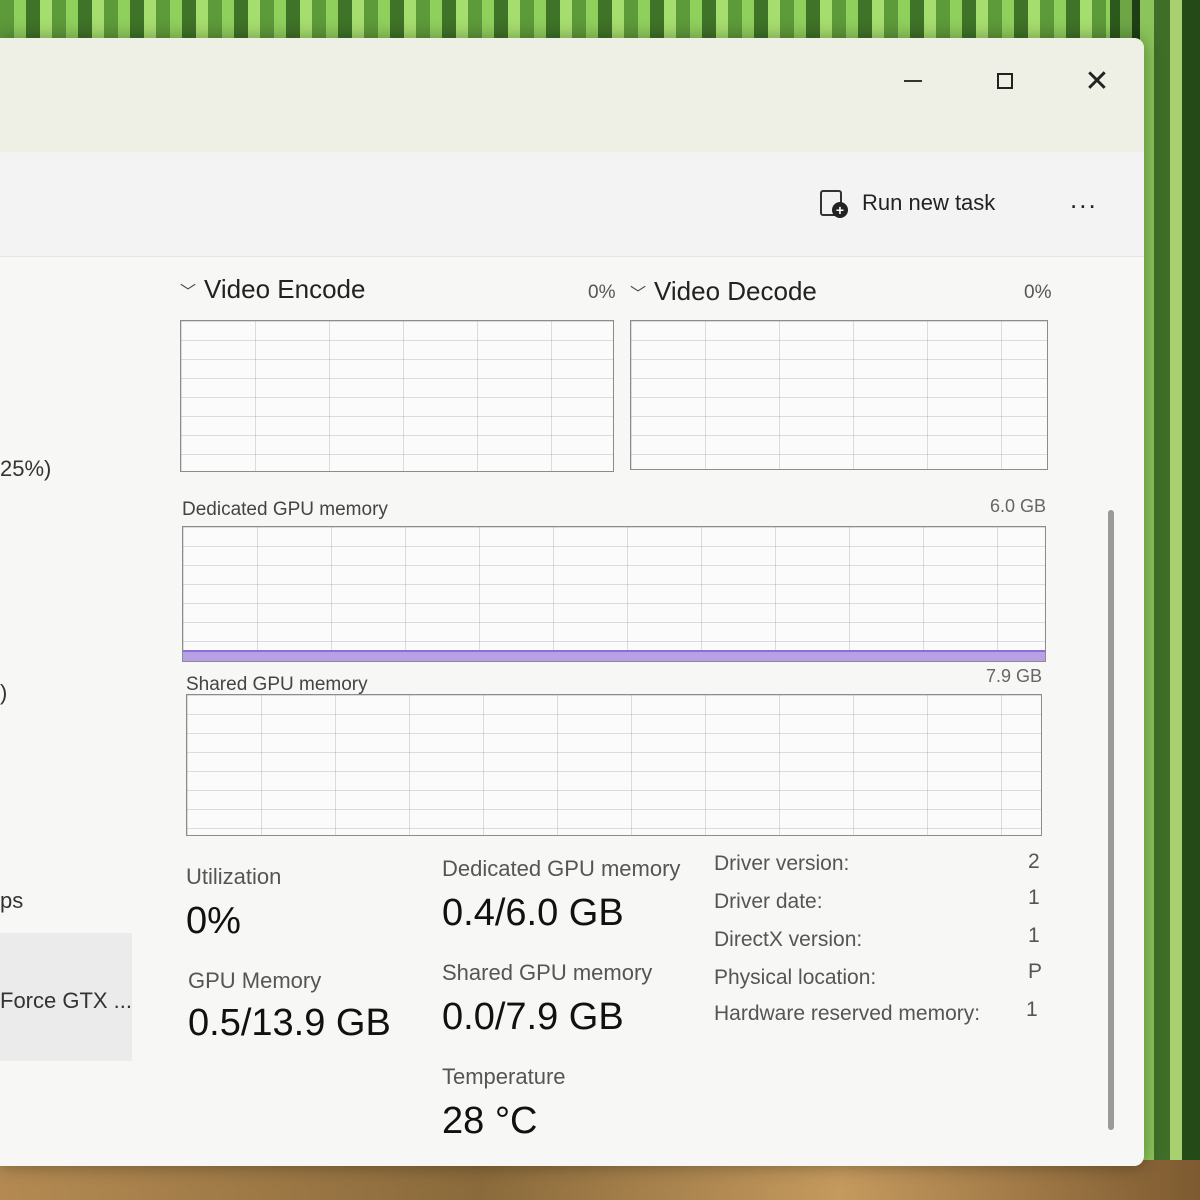 The height and width of the screenshot is (1200, 1200). I want to click on shared-memory-label: Shared GPU memory, so click(547, 972).